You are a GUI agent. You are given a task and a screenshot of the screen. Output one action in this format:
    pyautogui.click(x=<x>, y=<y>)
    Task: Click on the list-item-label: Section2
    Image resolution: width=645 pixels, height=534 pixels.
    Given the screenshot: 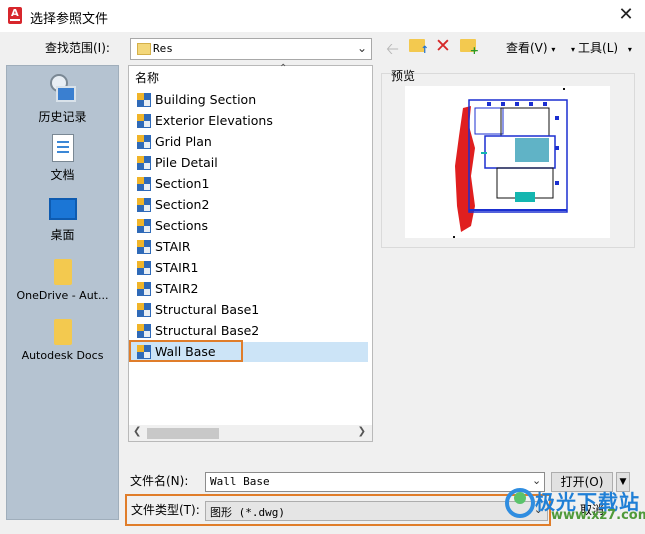 What is the action you would take?
    pyautogui.click(x=182, y=204)
    